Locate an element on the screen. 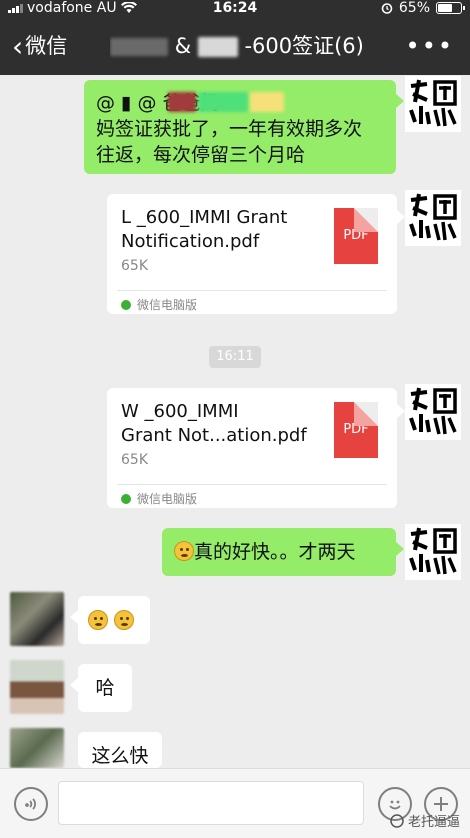 The image size is (470, 838). smirk-emoji-icon is located at coordinates (184, 551).